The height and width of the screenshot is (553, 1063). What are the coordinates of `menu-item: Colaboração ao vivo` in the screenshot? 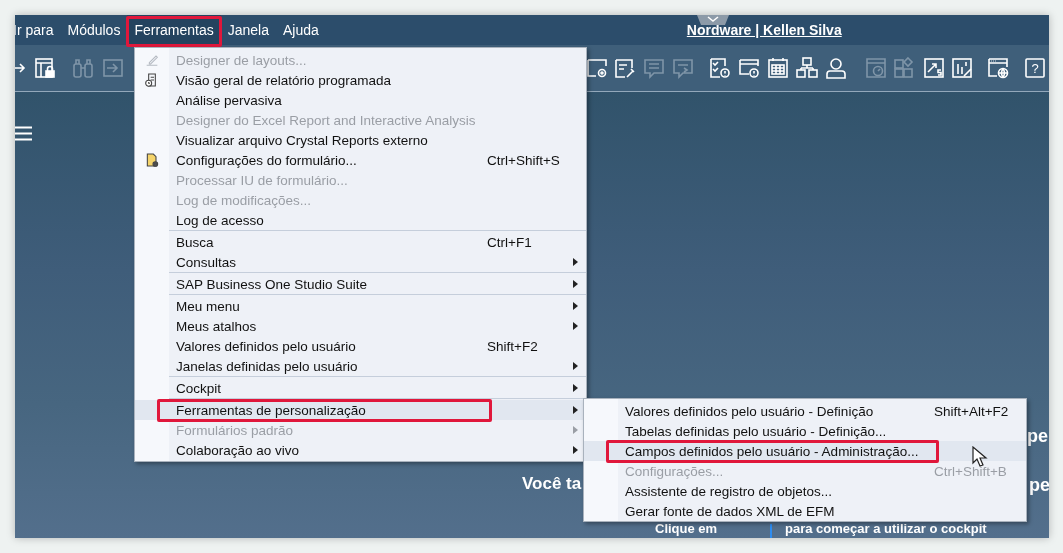 It's located at (360, 450).